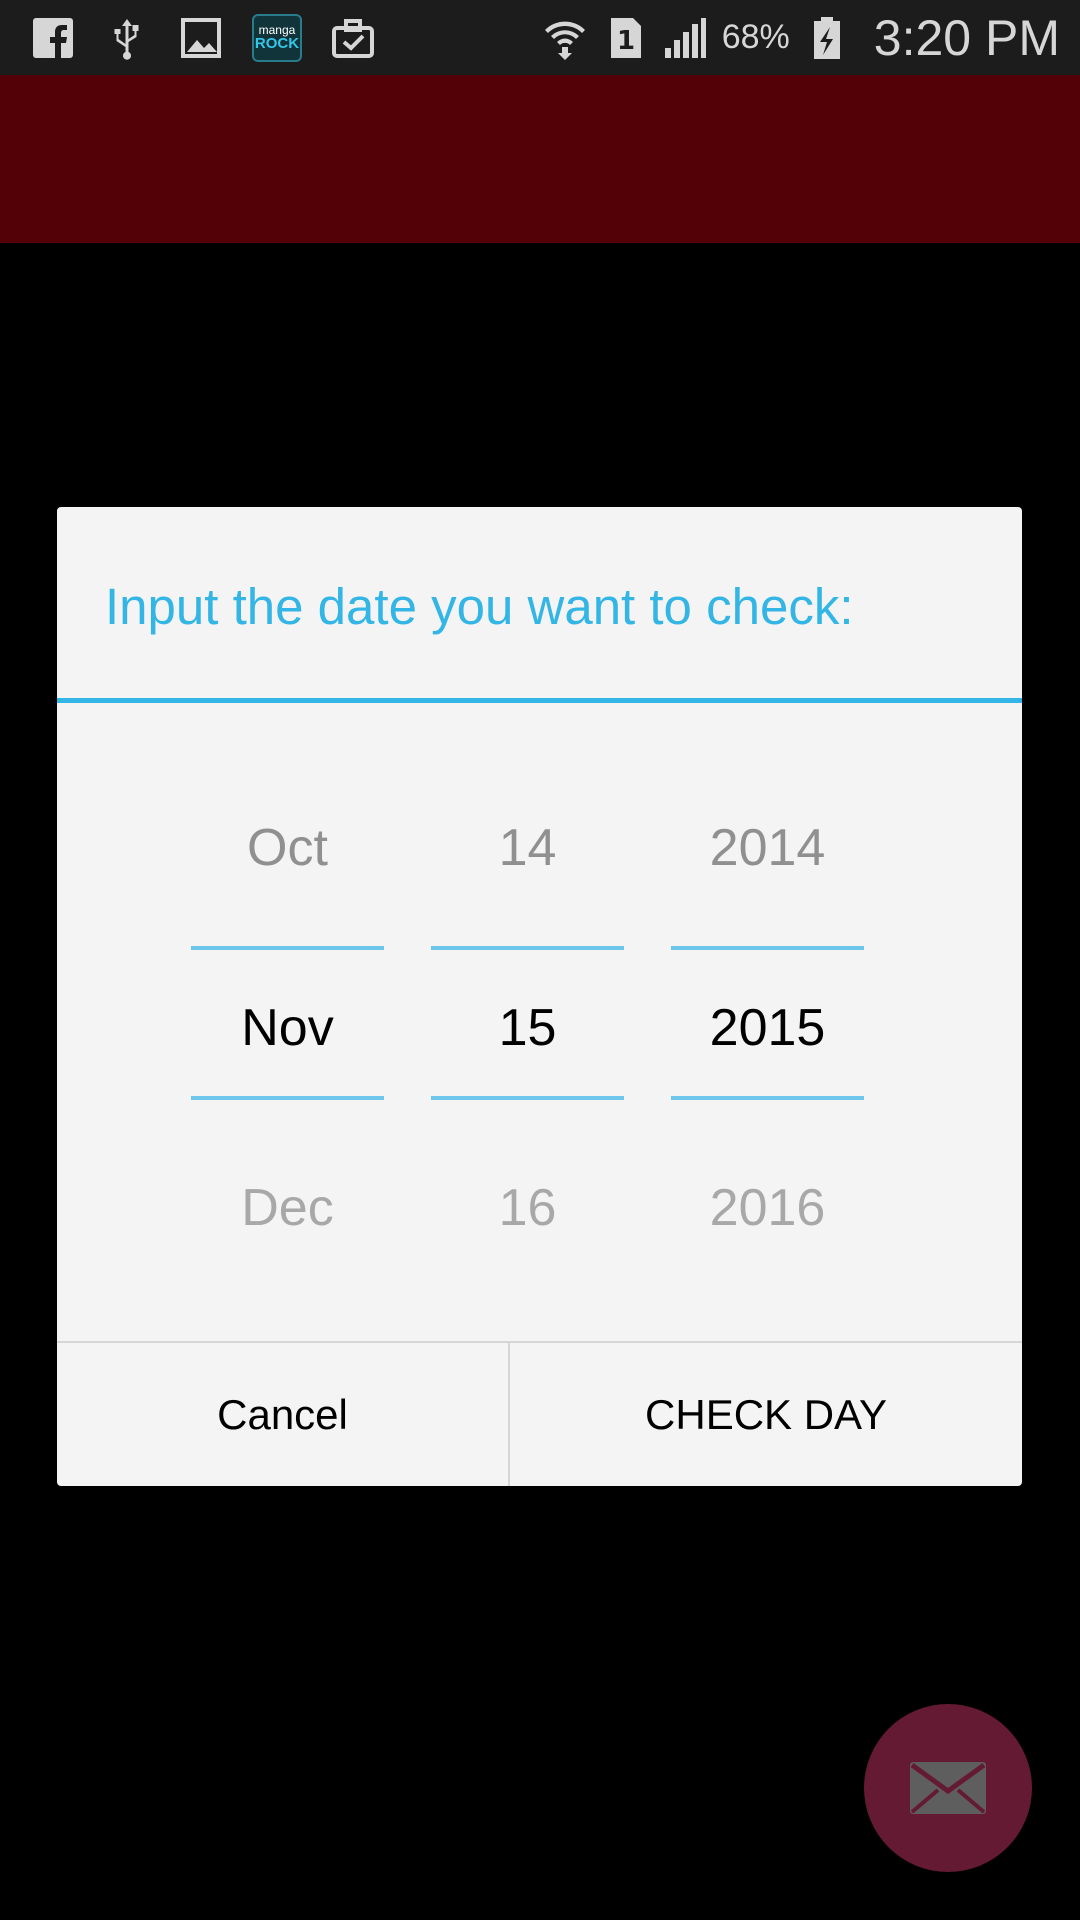 Image resolution: width=1080 pixels, height=1920 pixels. Describe the element at coordinates (527, 1028) in the screenshot. I see `day-current-value: 15` at that location.